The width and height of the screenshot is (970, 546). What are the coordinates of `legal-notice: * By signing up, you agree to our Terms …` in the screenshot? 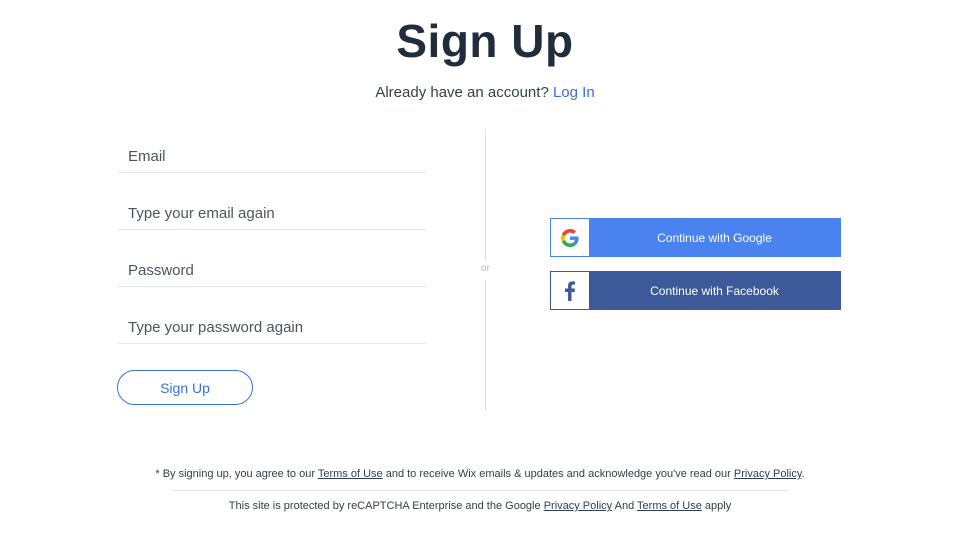 It's located at (480, 474).